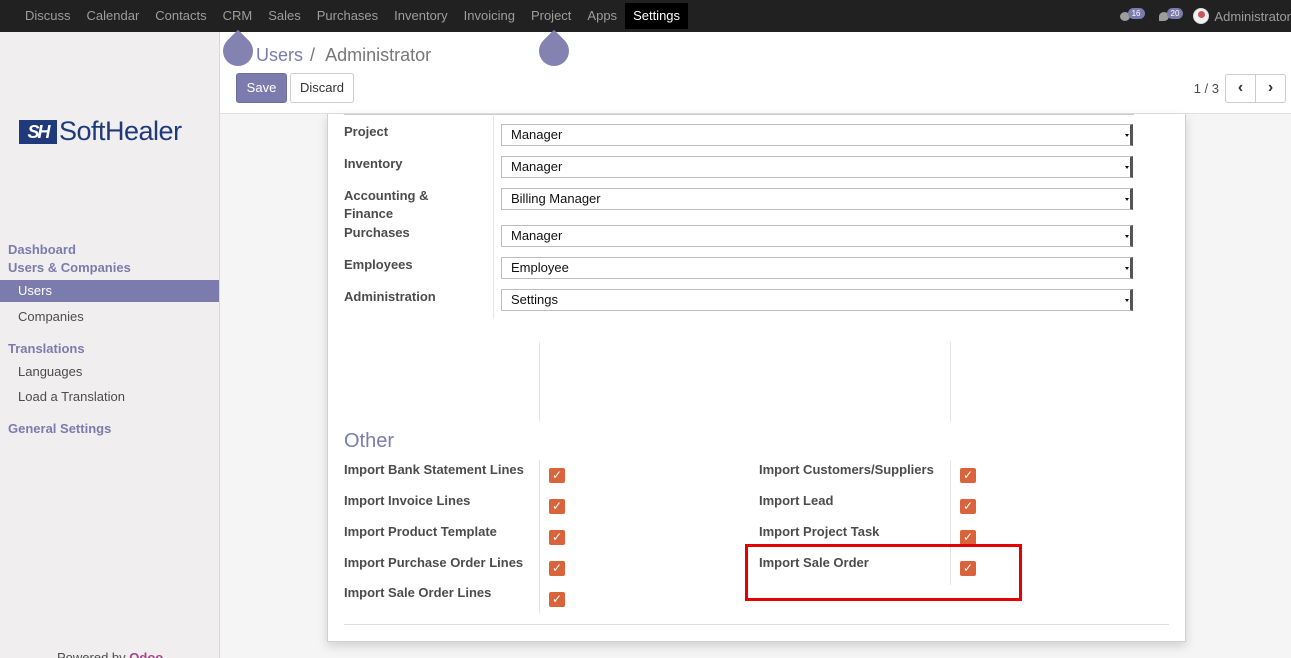 This screenshot has height=658, width=1291. Describe the element at coordinates (284, 16) in the screenshot. I see `menu-sales: Sales` at that location.